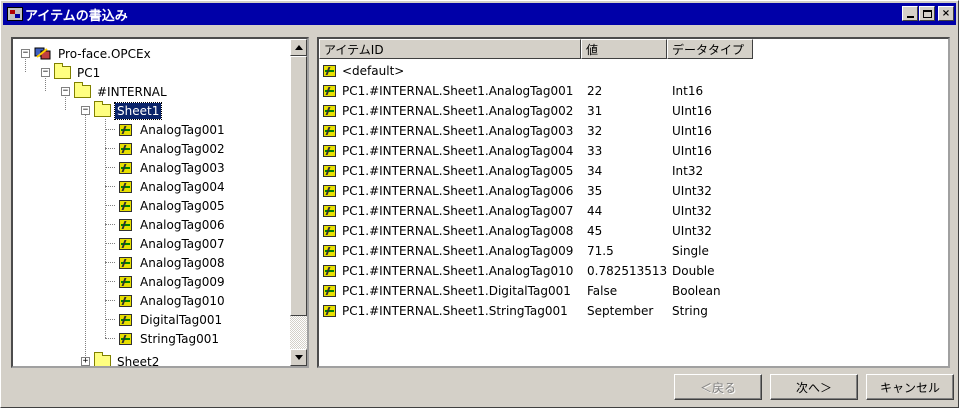 The height and width of the screenshot is (408, 959). What do you see at coordinates (173, 262) in the screenshot?
I see `tree-item-tag: AnalogTag008` at bounding box center [173, 262].